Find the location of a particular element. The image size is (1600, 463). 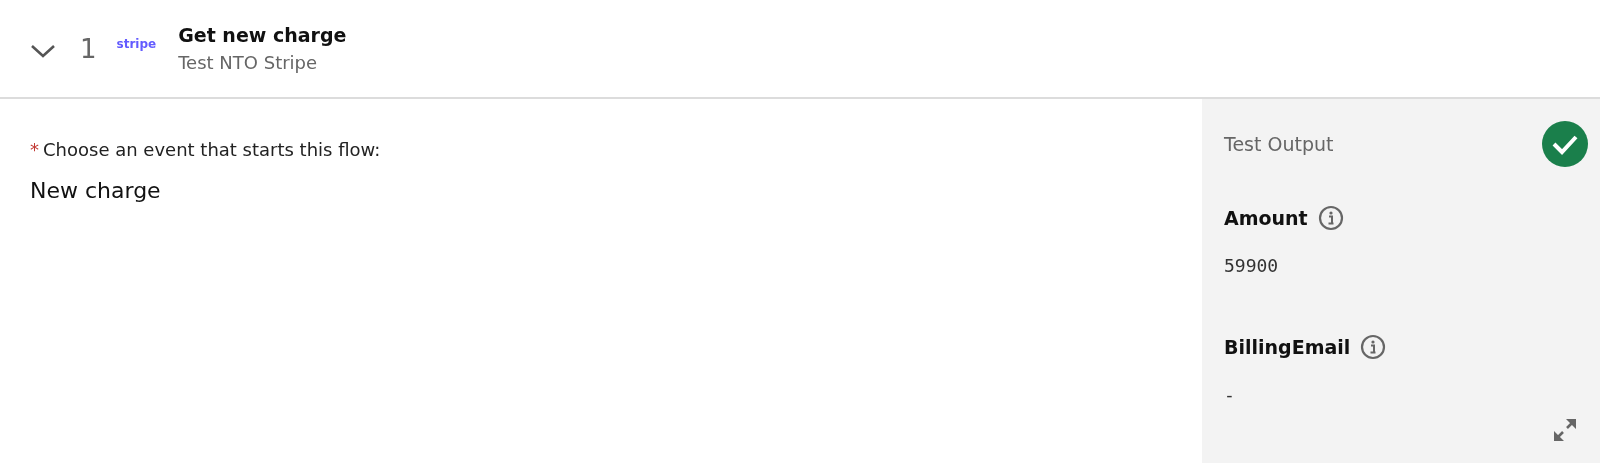

output-field-label: BillingEmail is located at coordinates (1287, 347).